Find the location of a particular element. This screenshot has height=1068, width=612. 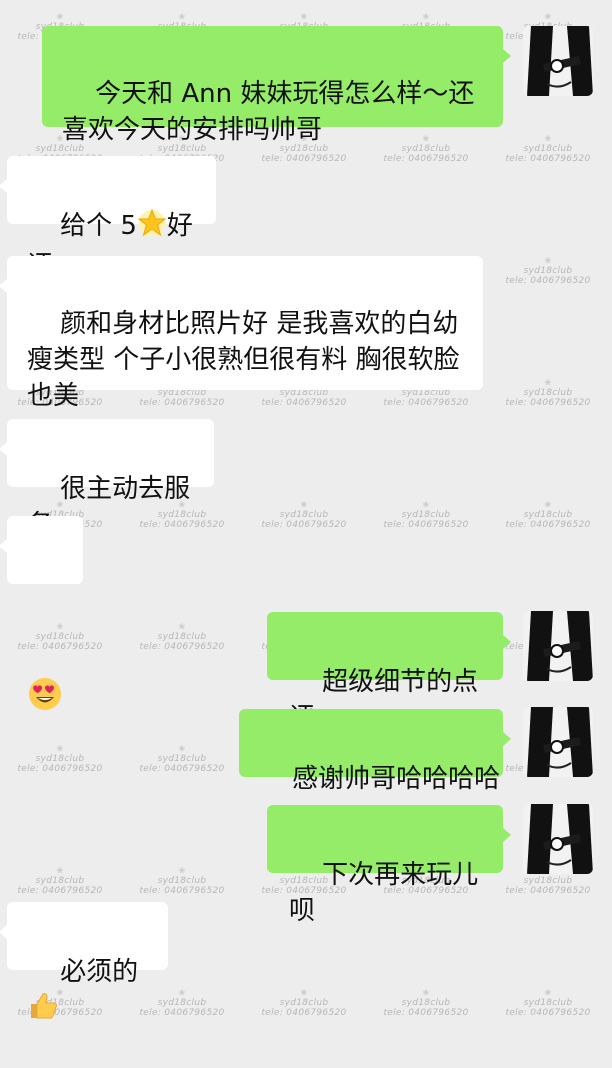

message-bubble is located at coordinates (41, 613).